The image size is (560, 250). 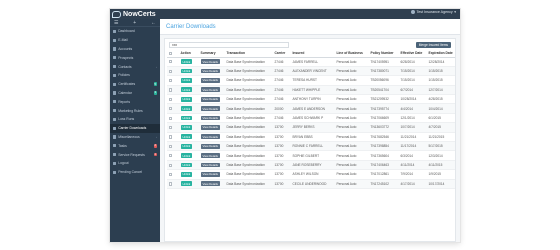 What do you see at coordinates (170, 53) in the screenshot?
I see `select-all-checkbox` at bounding box center [170, 53].